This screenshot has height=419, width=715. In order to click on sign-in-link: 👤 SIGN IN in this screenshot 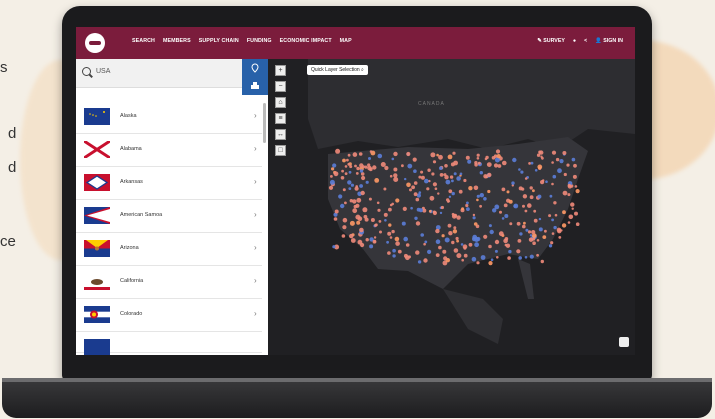, I will do `click(609, 41)`.